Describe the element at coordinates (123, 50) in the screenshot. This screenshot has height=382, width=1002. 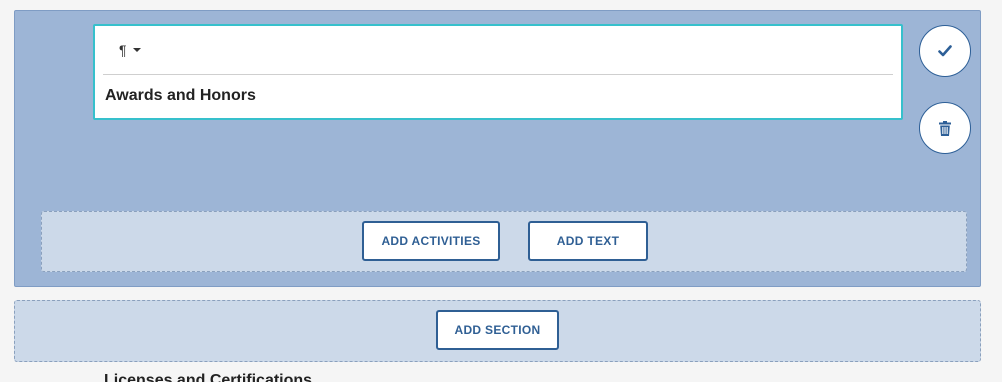
I see `paragraph-format-label: ¶` at that location.